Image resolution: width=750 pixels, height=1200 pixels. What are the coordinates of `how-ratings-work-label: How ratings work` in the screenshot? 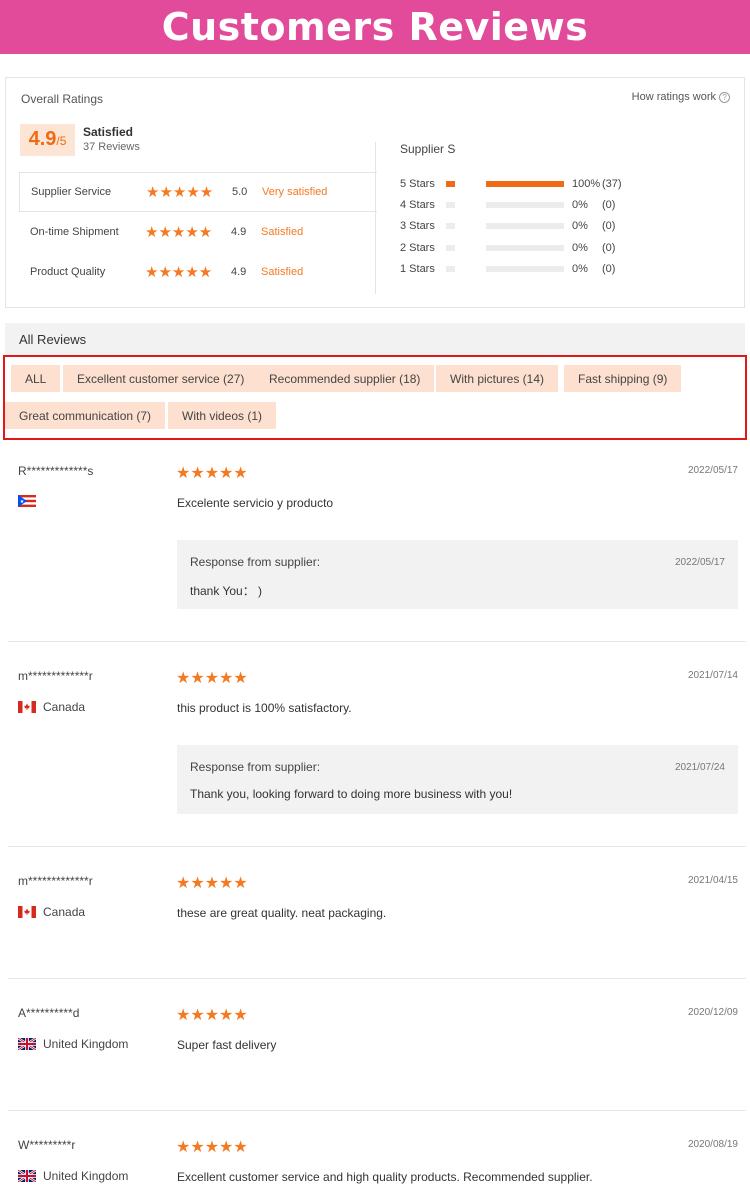 It's located at (673, 97).